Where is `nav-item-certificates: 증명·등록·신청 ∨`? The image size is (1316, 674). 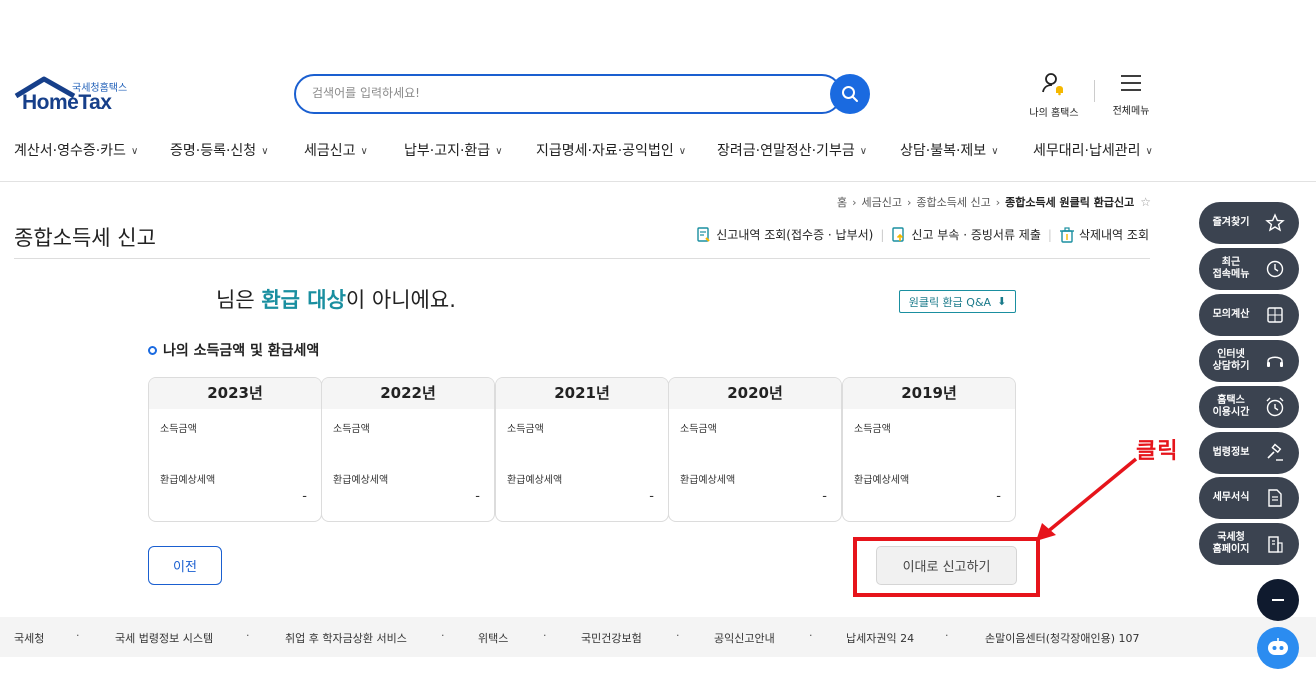 nav-item-certificates: 증명·등록·신청 ∨ is located at coordinates (219, 150).